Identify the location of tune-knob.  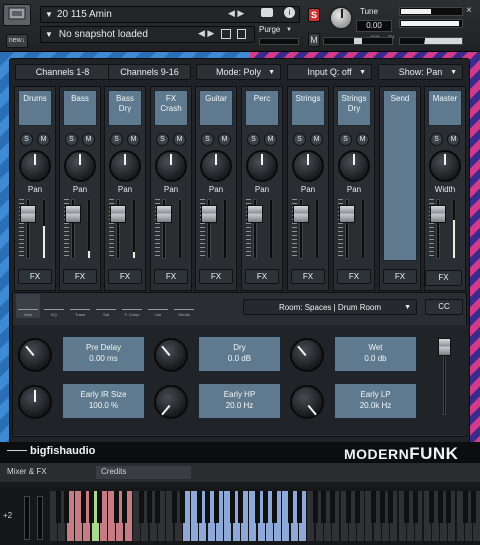
(341, 18).